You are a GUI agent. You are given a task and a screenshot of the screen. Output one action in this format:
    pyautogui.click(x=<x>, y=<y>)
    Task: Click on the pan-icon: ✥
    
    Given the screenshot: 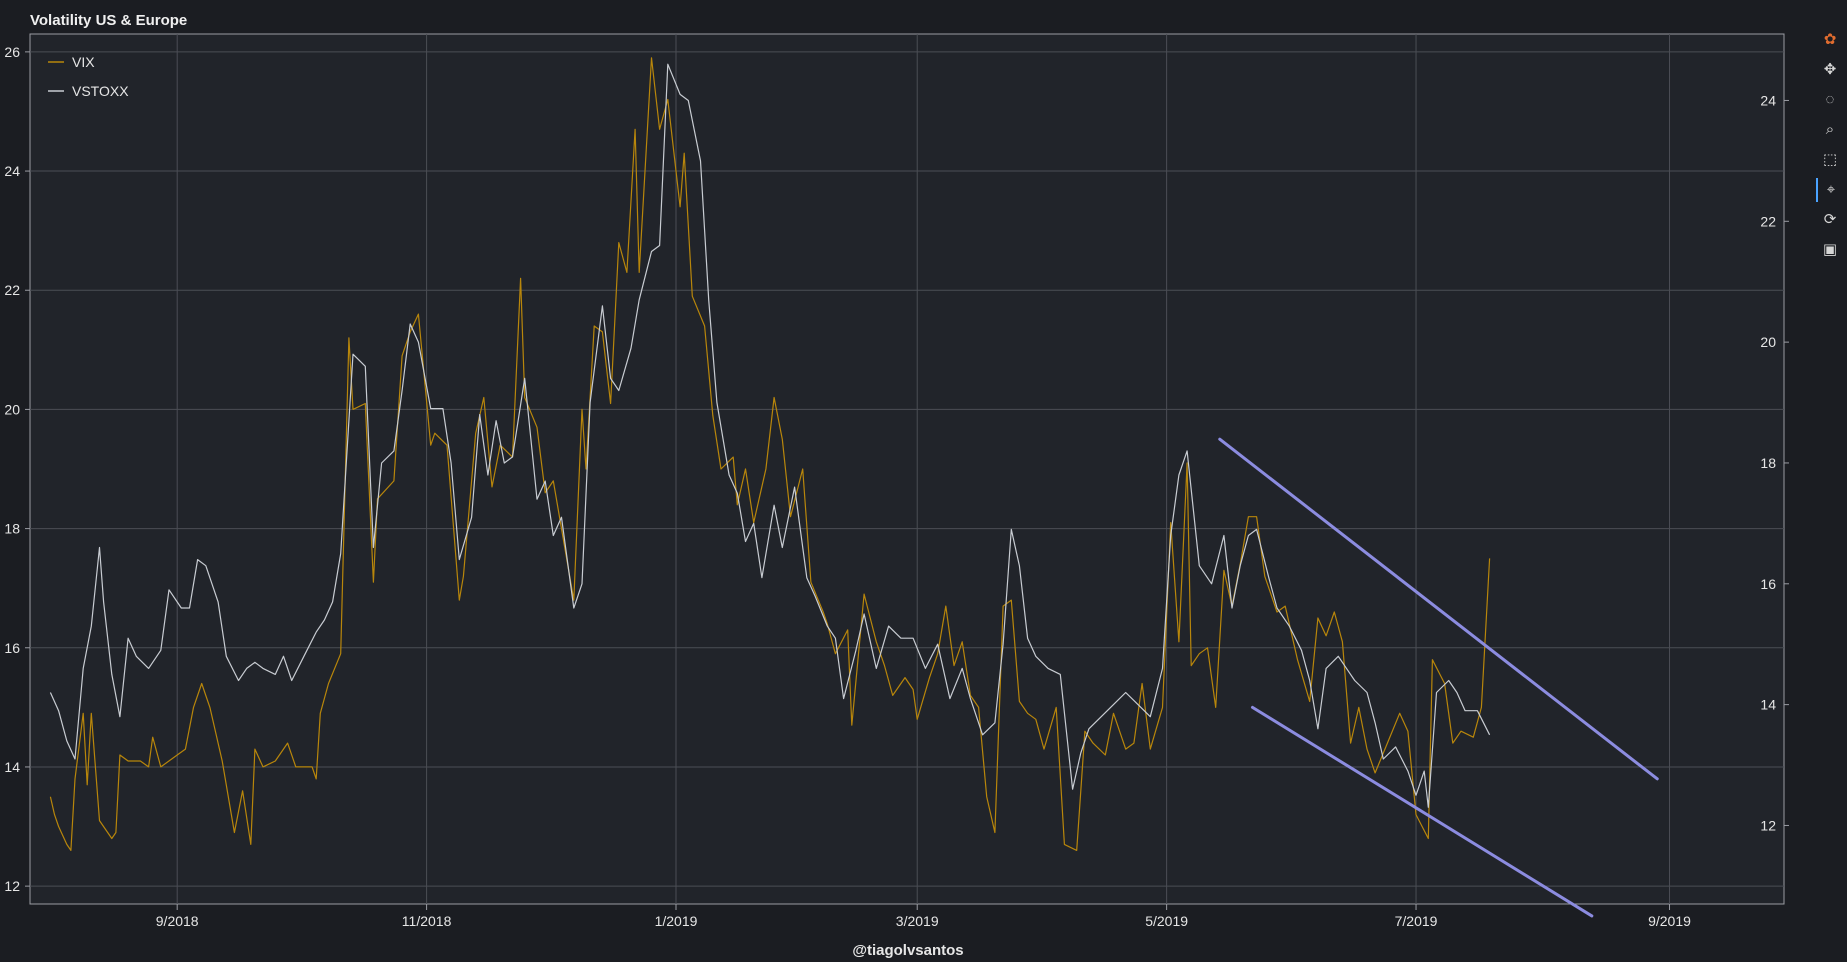 What is the action you would take?
    pyautogui.click(x=1830, y=70)
    